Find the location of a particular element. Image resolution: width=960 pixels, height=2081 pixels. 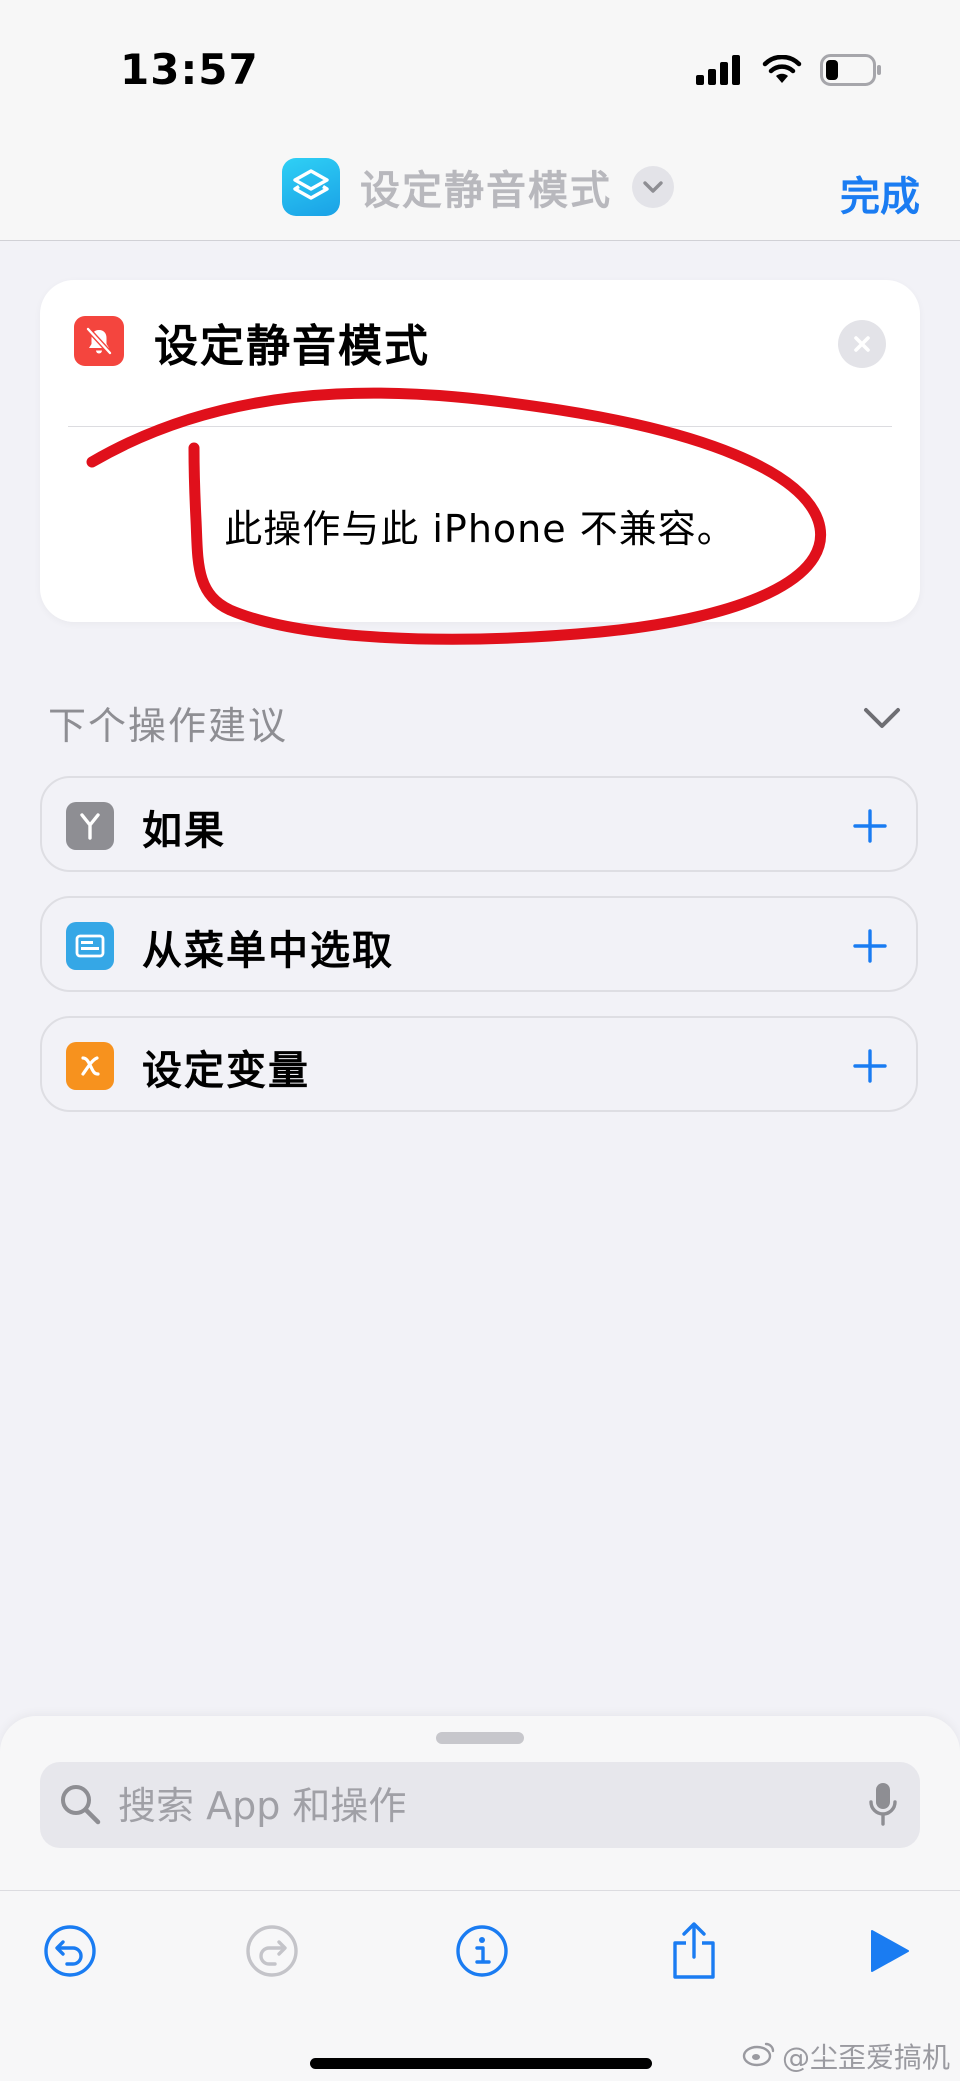

suggestions-header: 下个操作建议 is located at coordinates (168, 726).